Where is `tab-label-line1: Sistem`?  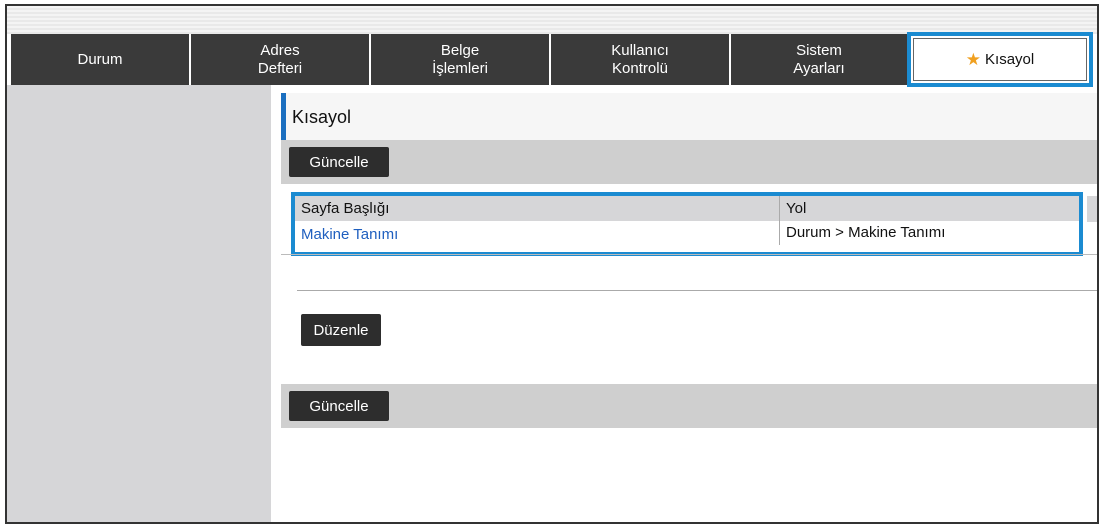
tab-label-line1: Sistem is located at coordinates (819, 50).